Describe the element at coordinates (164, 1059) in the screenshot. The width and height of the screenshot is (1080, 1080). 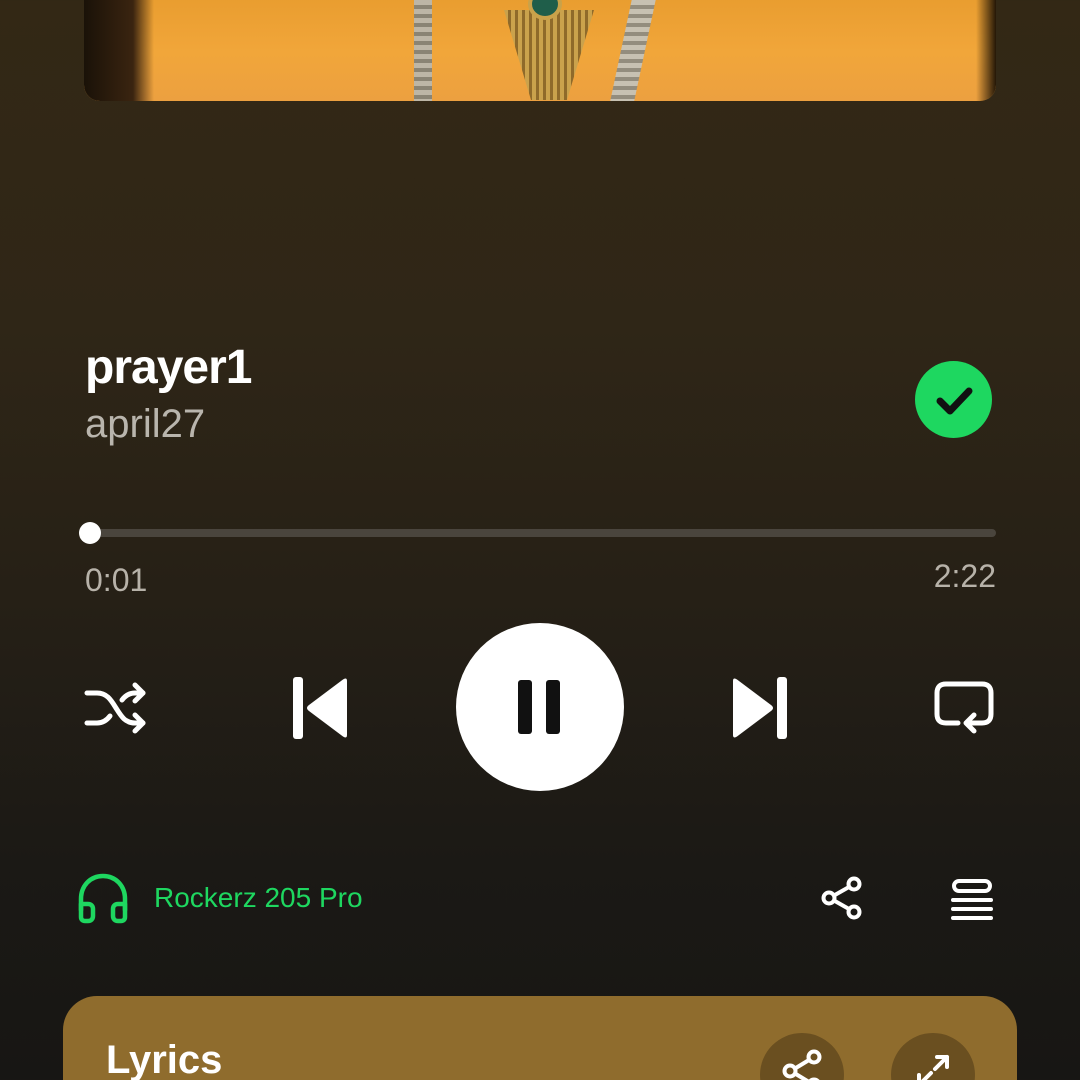
I see `lyrics-title: Lyrics` at that location.